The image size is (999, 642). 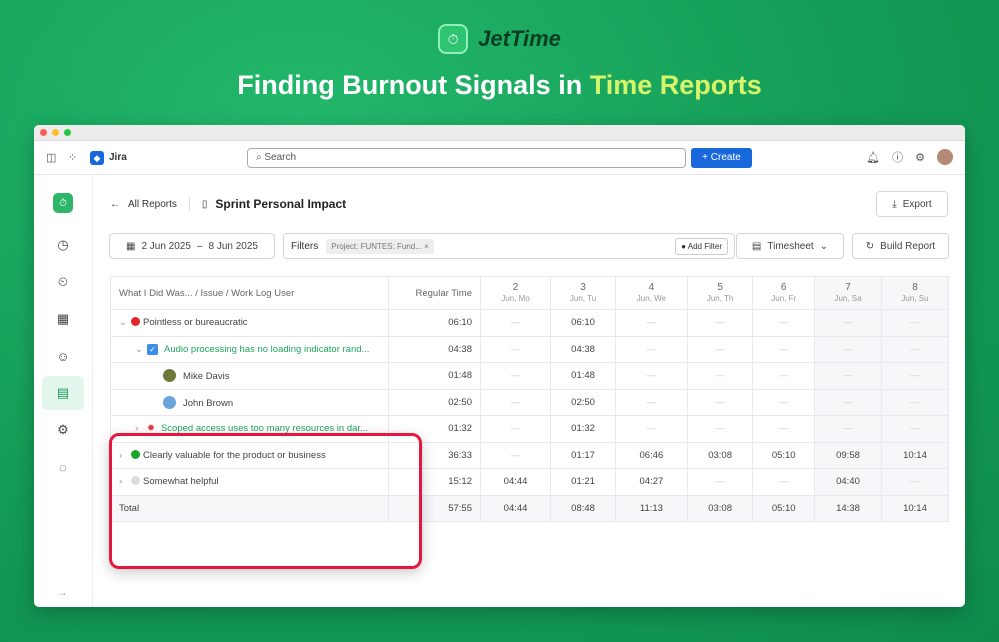 What do you see at coordinates (519, 38) in the screenshot?
I see `brand-name: JetTime` at bounding box center [519, 38].